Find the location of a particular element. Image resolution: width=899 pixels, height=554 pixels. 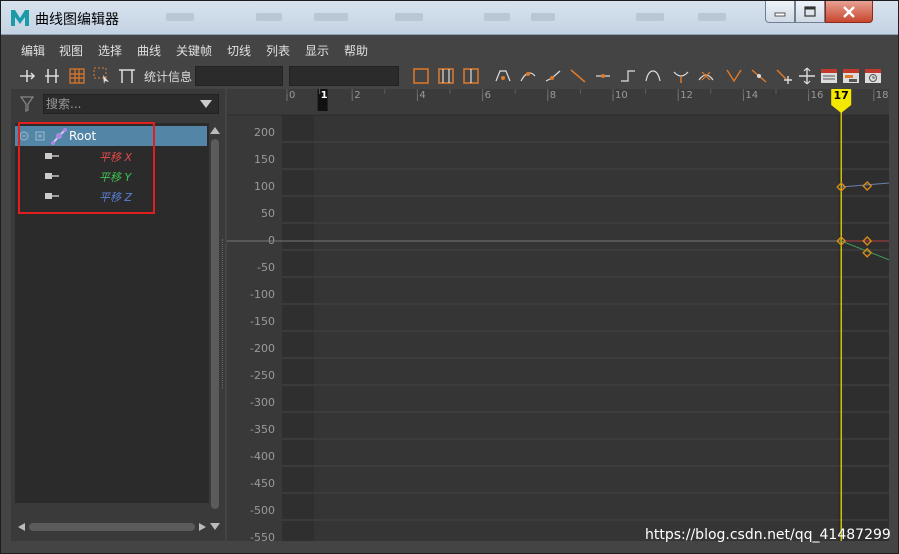

insert-key-tool-icon is located at coordinates (52, 76).